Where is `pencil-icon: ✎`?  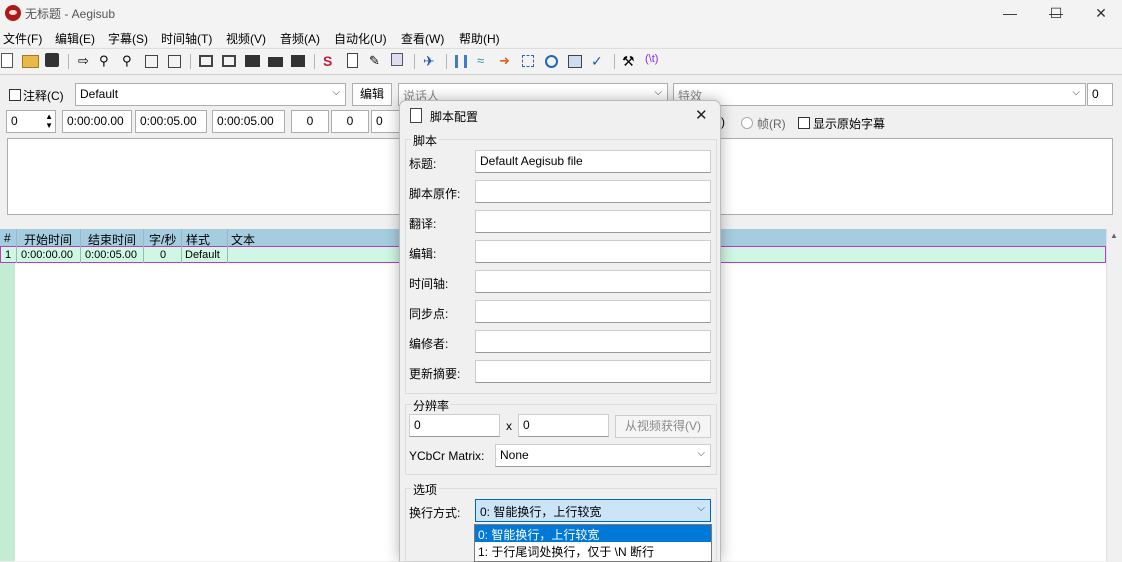 pencil-icon: ✎ is located at coordinates (377, 61).